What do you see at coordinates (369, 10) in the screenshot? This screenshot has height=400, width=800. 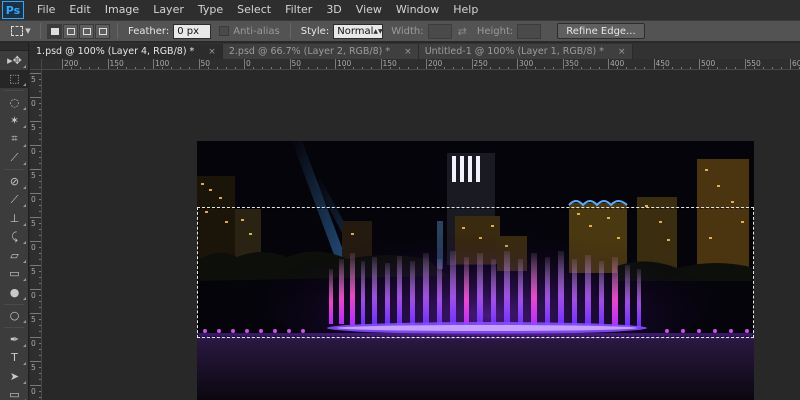 I see `menu-view: View` at bounding box center [369, 10].